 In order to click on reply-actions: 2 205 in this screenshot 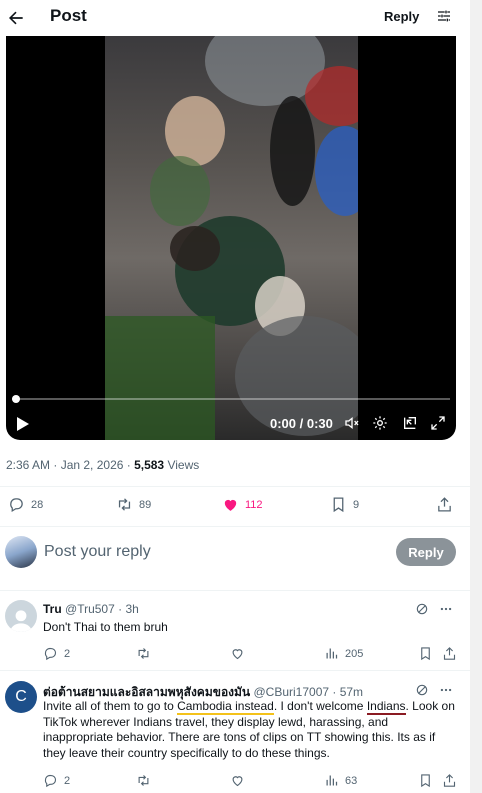, I will do `click(235, 654)`.